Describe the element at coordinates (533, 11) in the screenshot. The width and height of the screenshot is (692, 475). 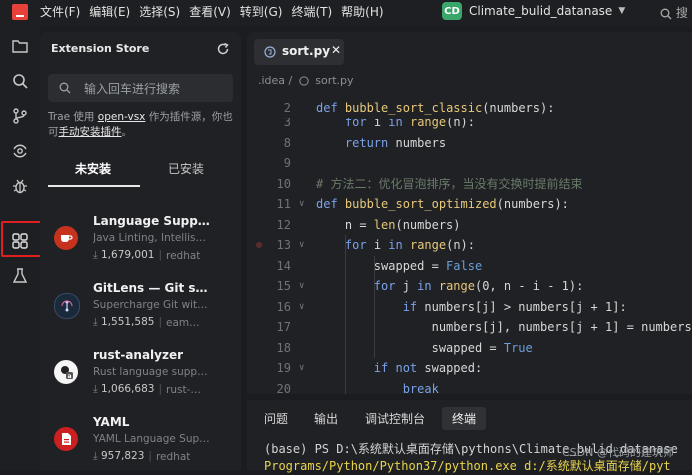
I see `project-selector: CD Climate_bulid_datanase ▼` at that location.